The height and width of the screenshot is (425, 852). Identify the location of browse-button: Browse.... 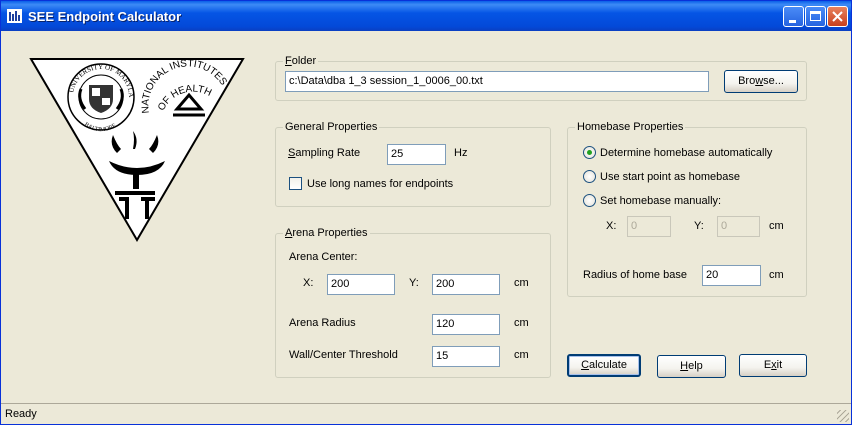
(761, 81).